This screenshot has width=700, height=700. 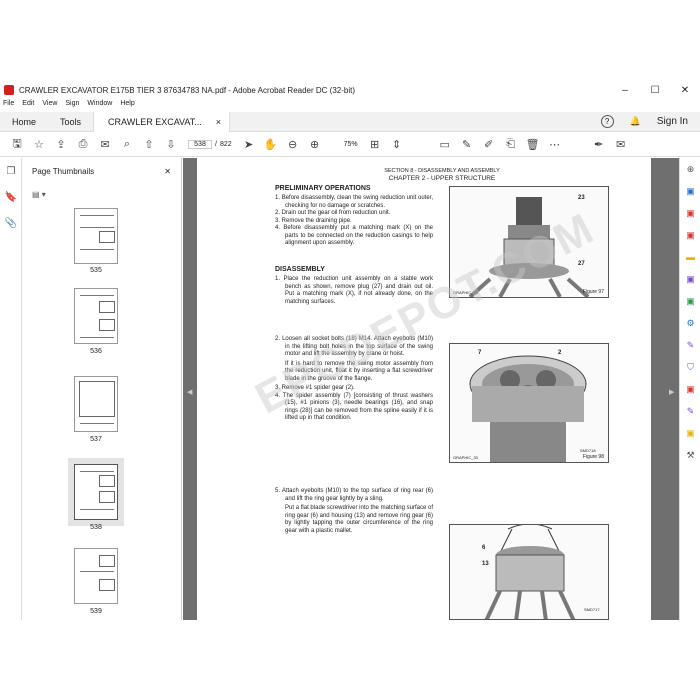 What do you see at coordinates (467, 145) in the screenshot?
I see `highlight-icon: ✎` at bounding box center [467, 145].